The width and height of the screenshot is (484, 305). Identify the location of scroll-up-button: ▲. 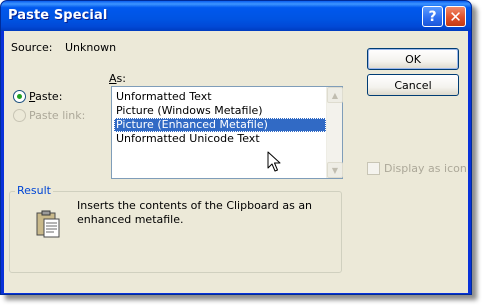
(335, 95).